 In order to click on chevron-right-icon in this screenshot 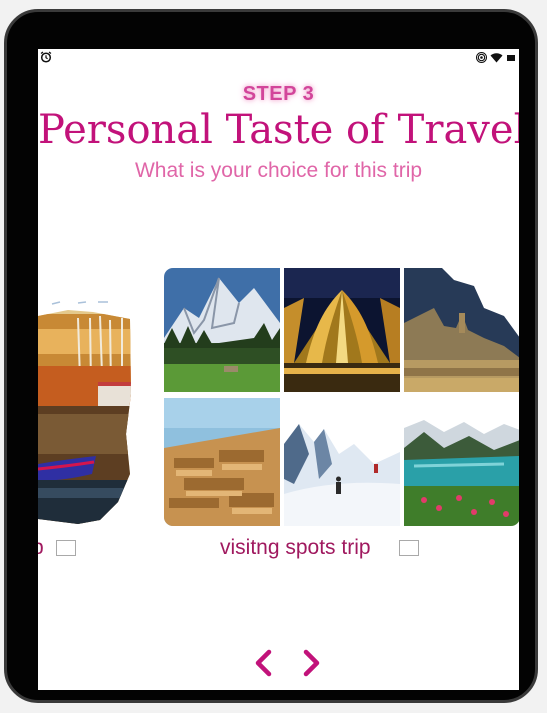, I will do `click(311, 663)`.